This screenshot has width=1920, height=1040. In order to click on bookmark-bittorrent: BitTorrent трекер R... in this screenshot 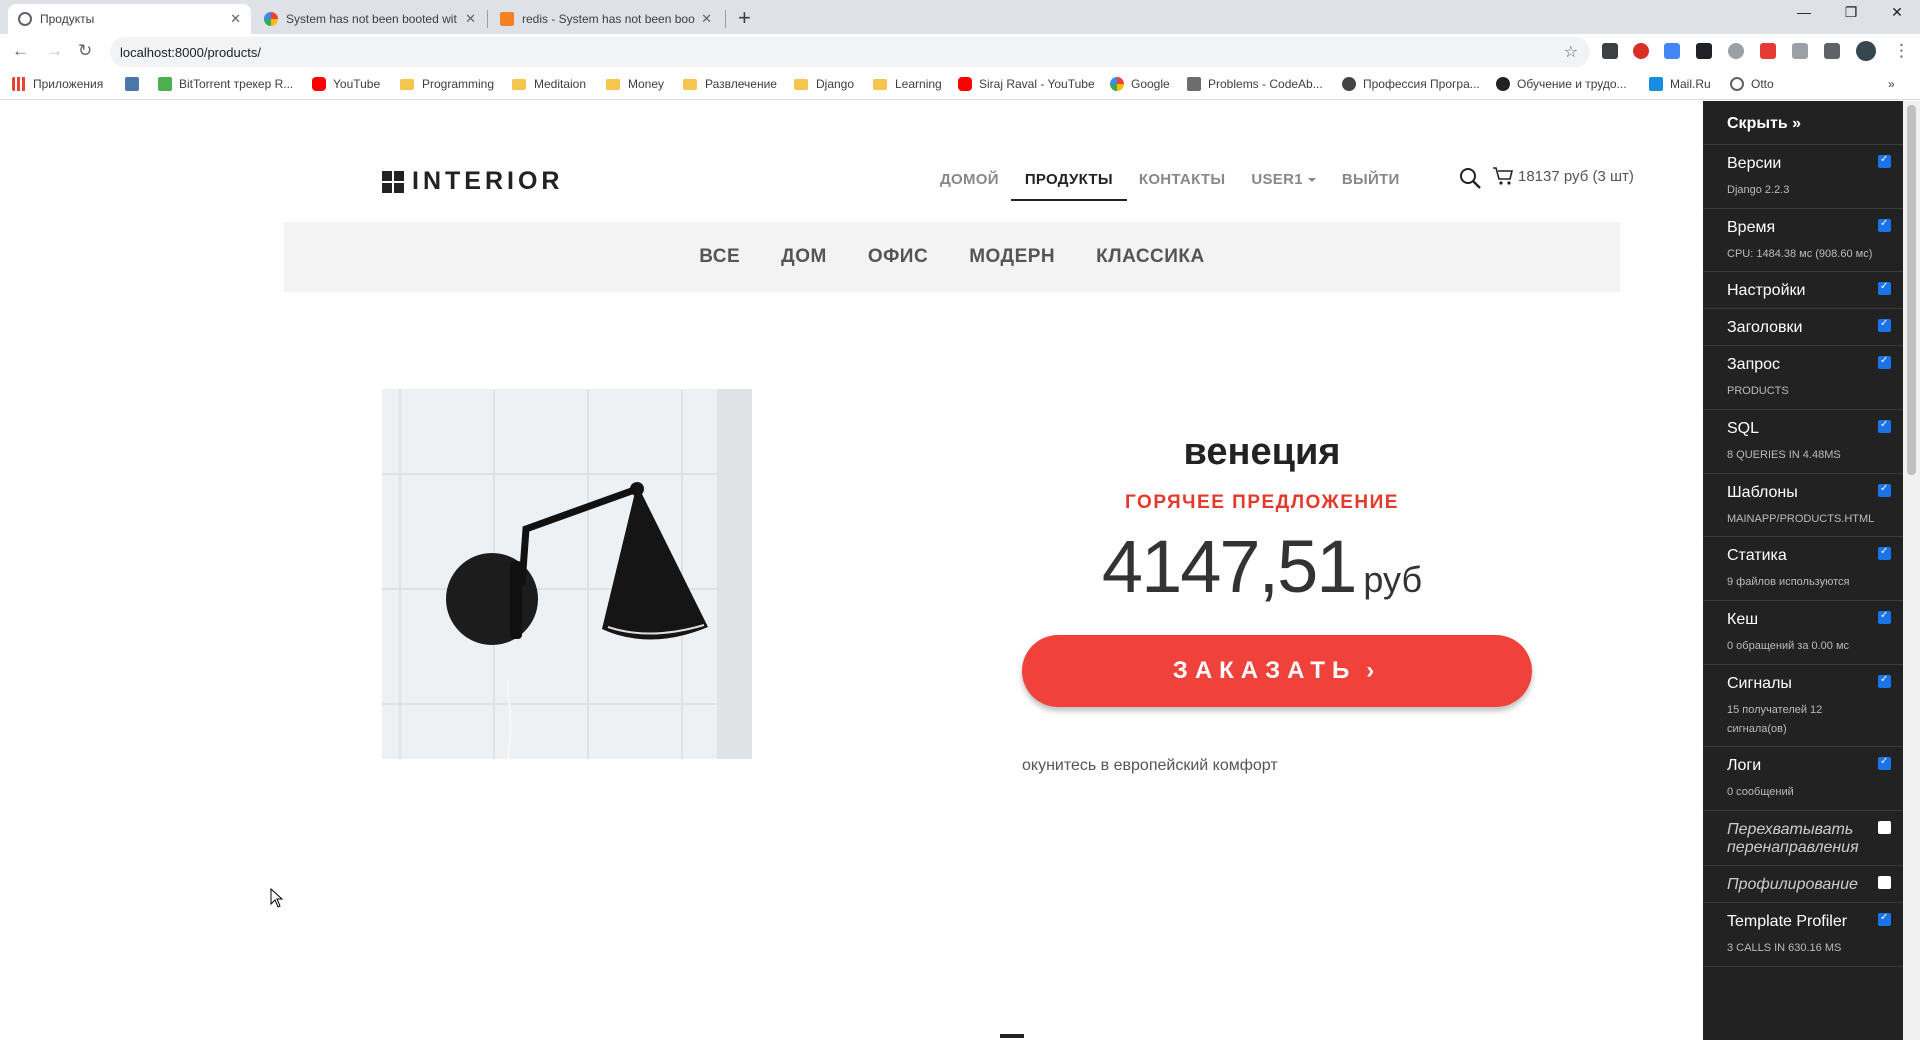, I will do `click(225, 84)`.